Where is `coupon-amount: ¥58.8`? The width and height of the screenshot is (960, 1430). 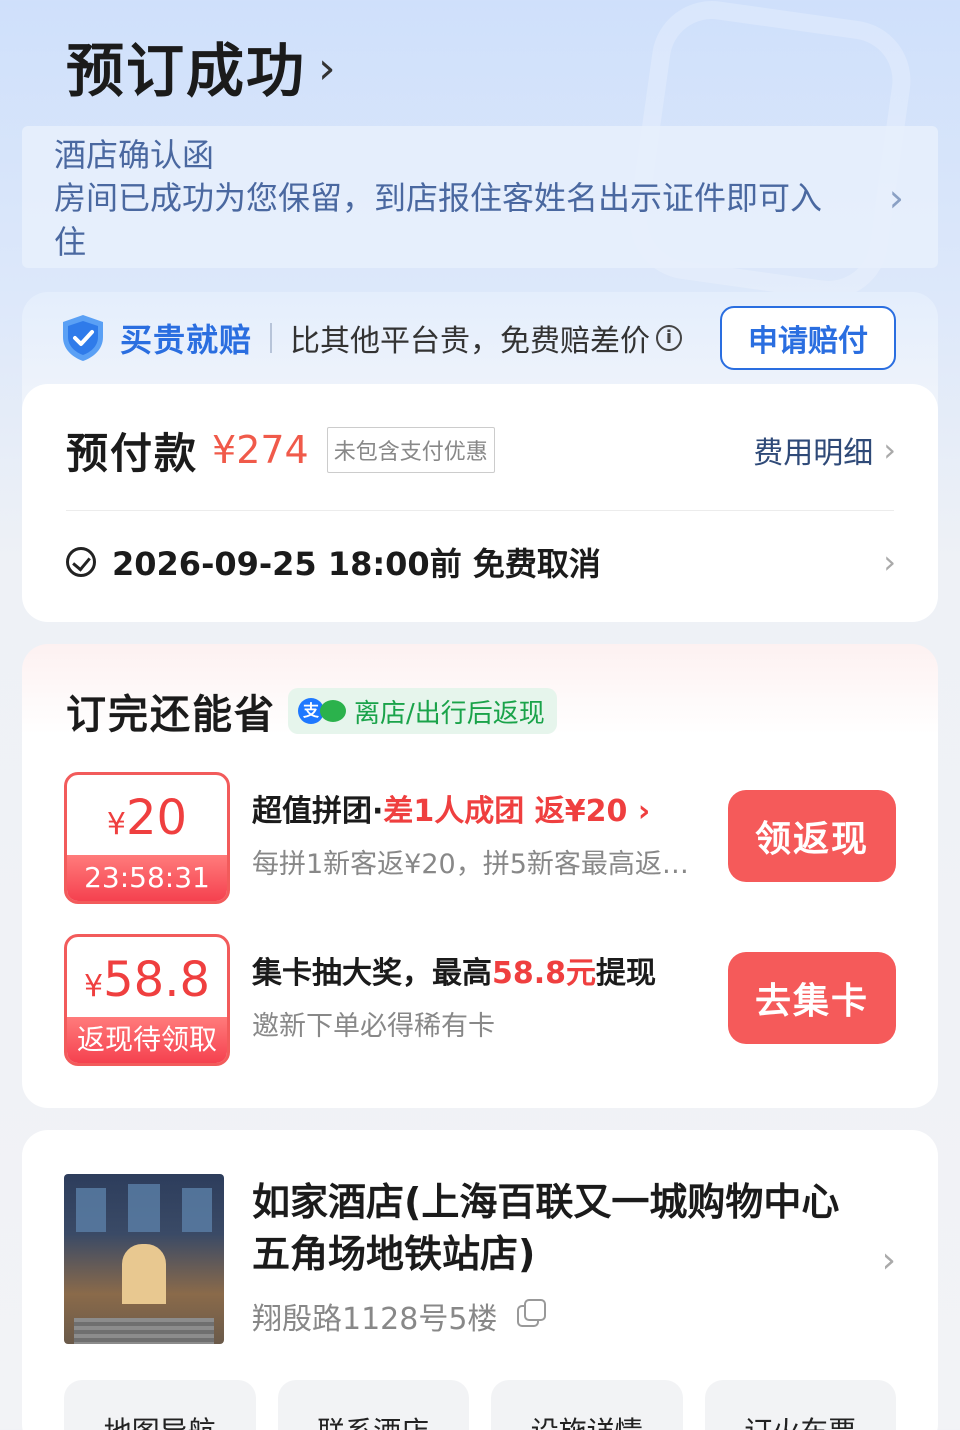 coupon-amount: ¥58.8 is located at coordinates (147, 983).